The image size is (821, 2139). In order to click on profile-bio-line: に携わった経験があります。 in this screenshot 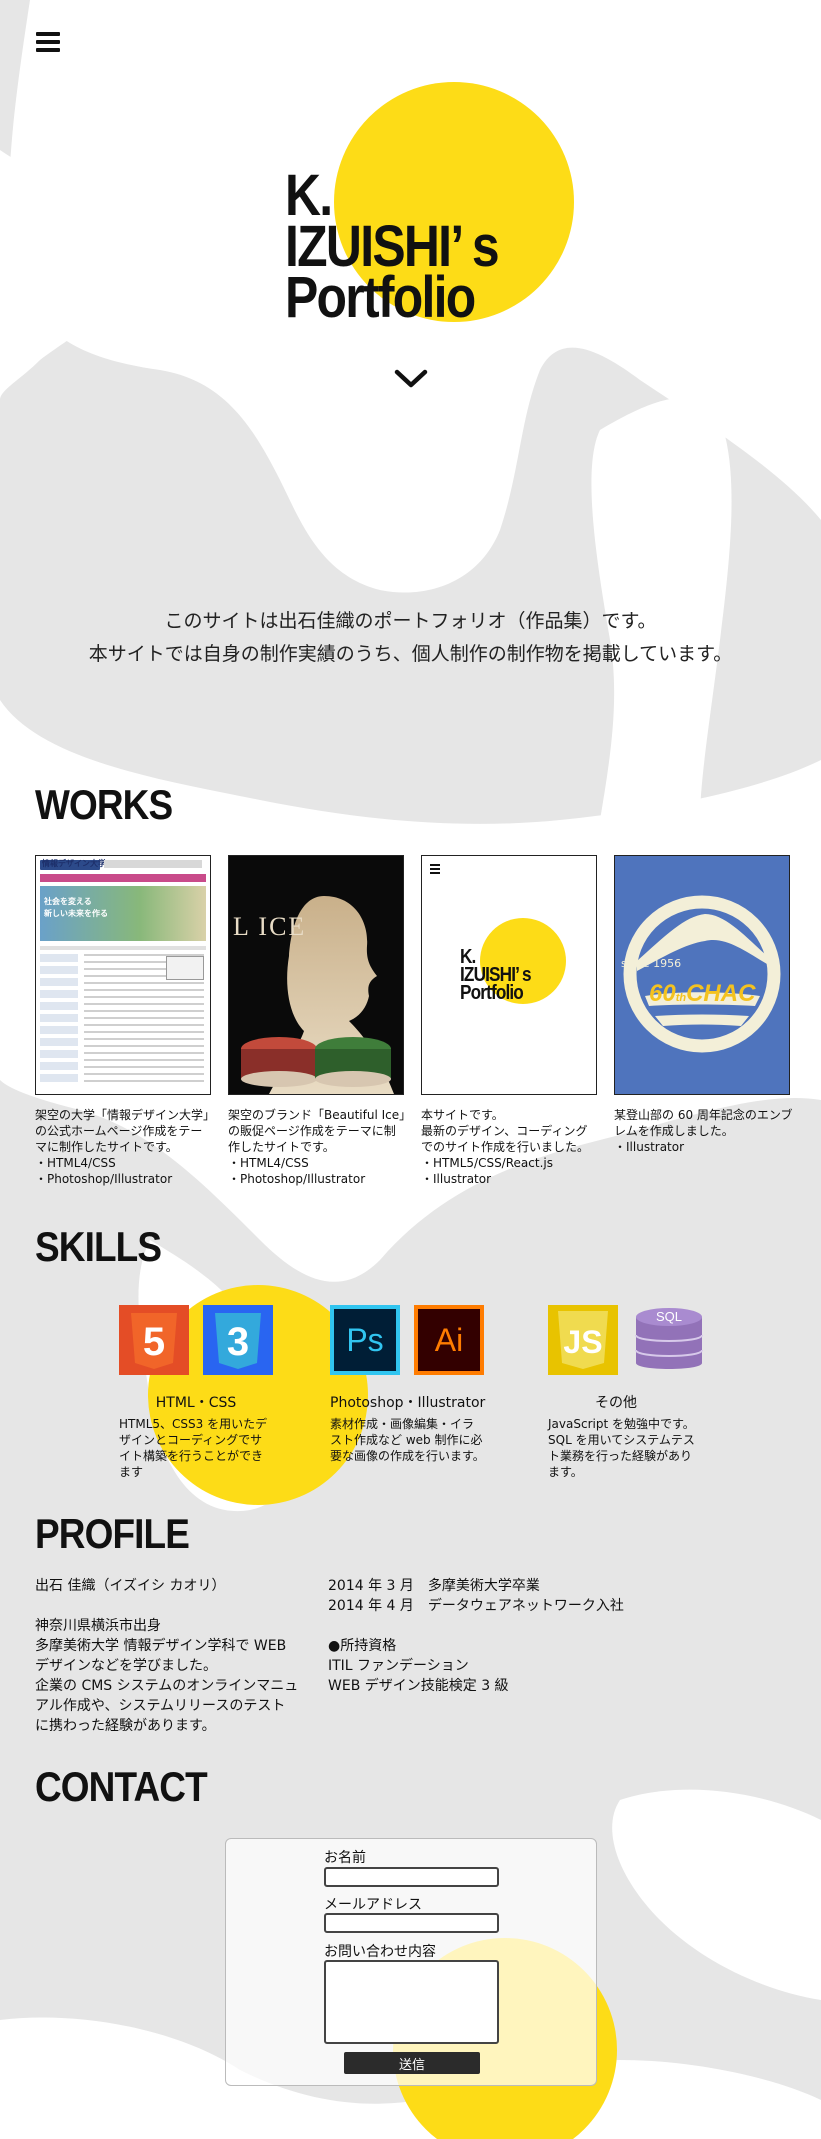, I will do `click(125, 1726)`.